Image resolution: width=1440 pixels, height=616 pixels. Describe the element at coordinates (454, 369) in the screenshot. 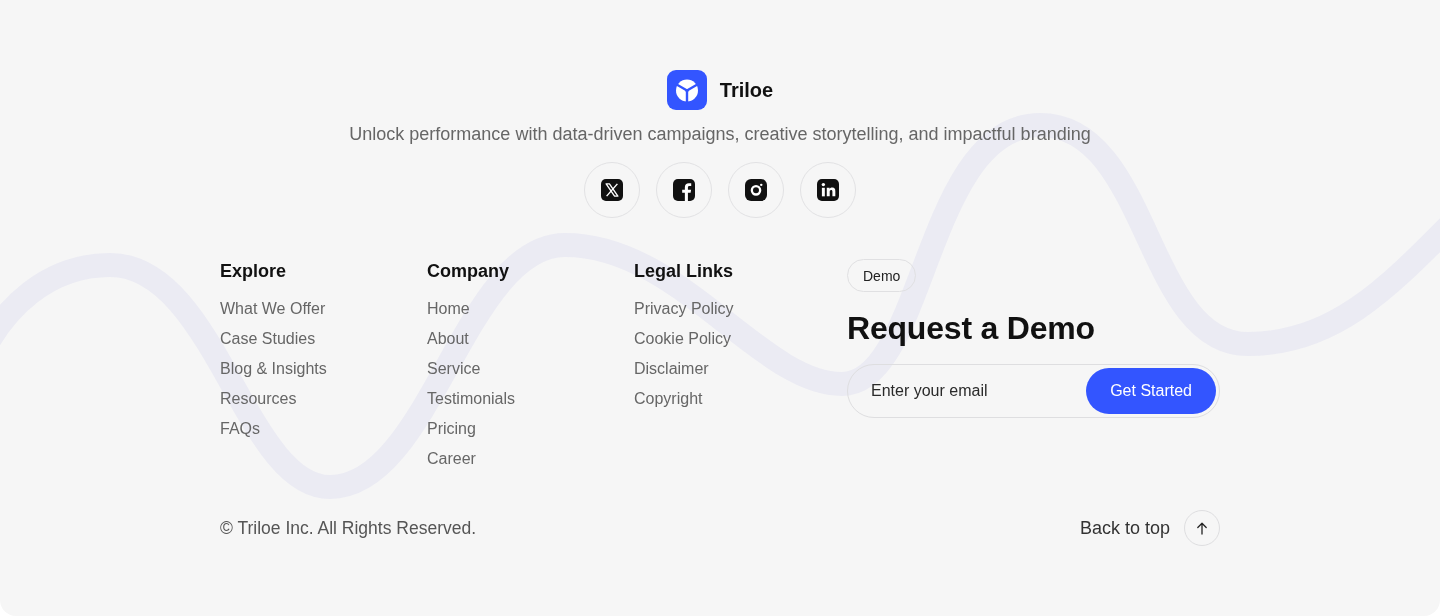

I see `footer-link: Service` at that location.